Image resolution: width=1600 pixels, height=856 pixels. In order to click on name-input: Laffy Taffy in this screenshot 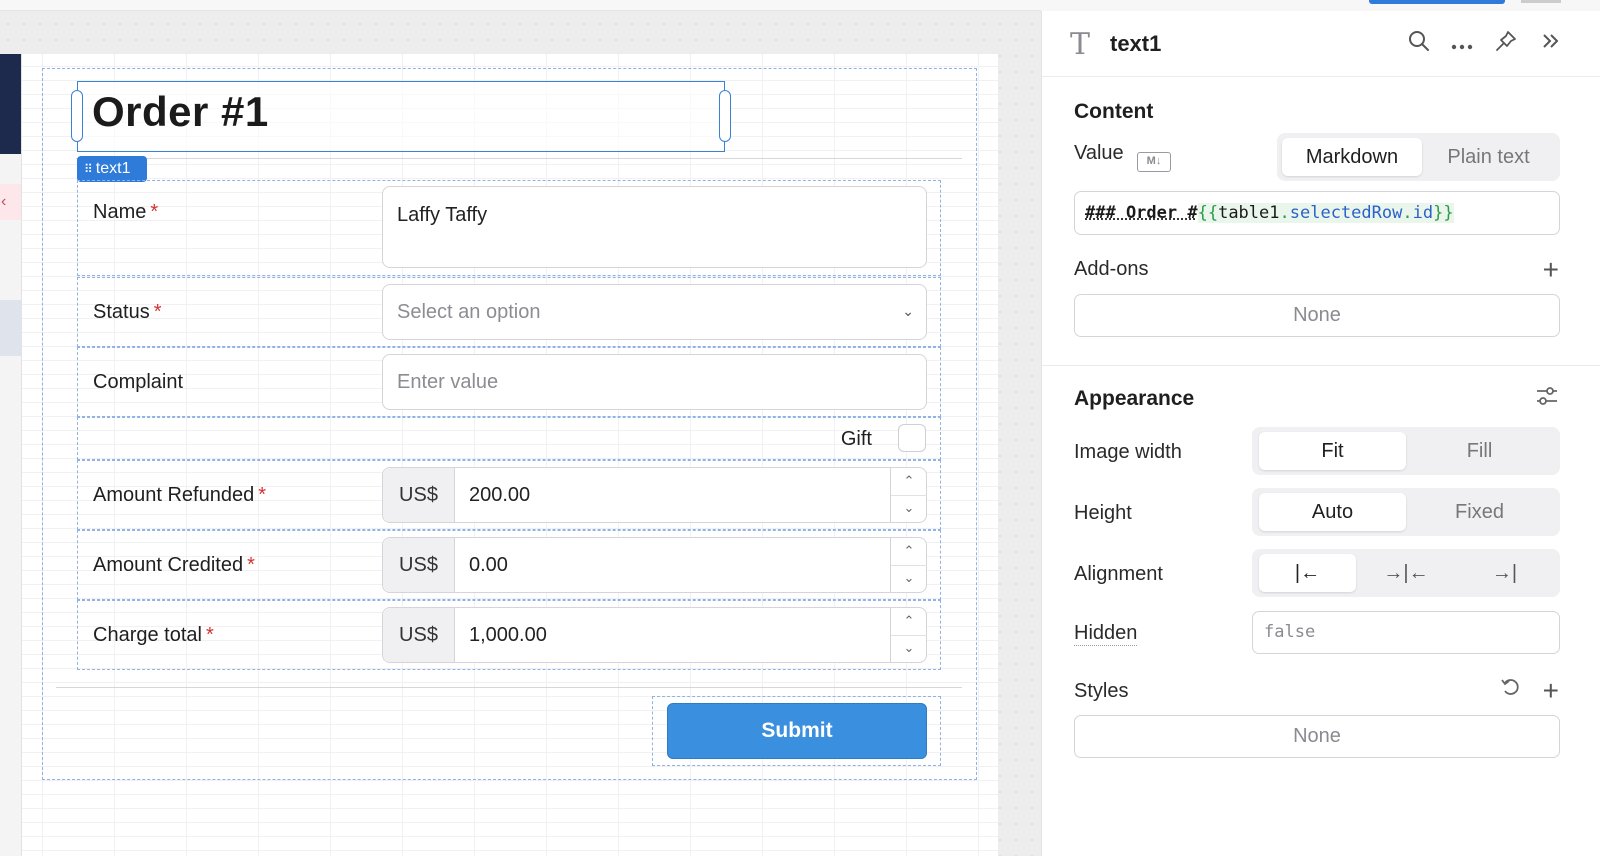, I will do `click(654, 227)`.